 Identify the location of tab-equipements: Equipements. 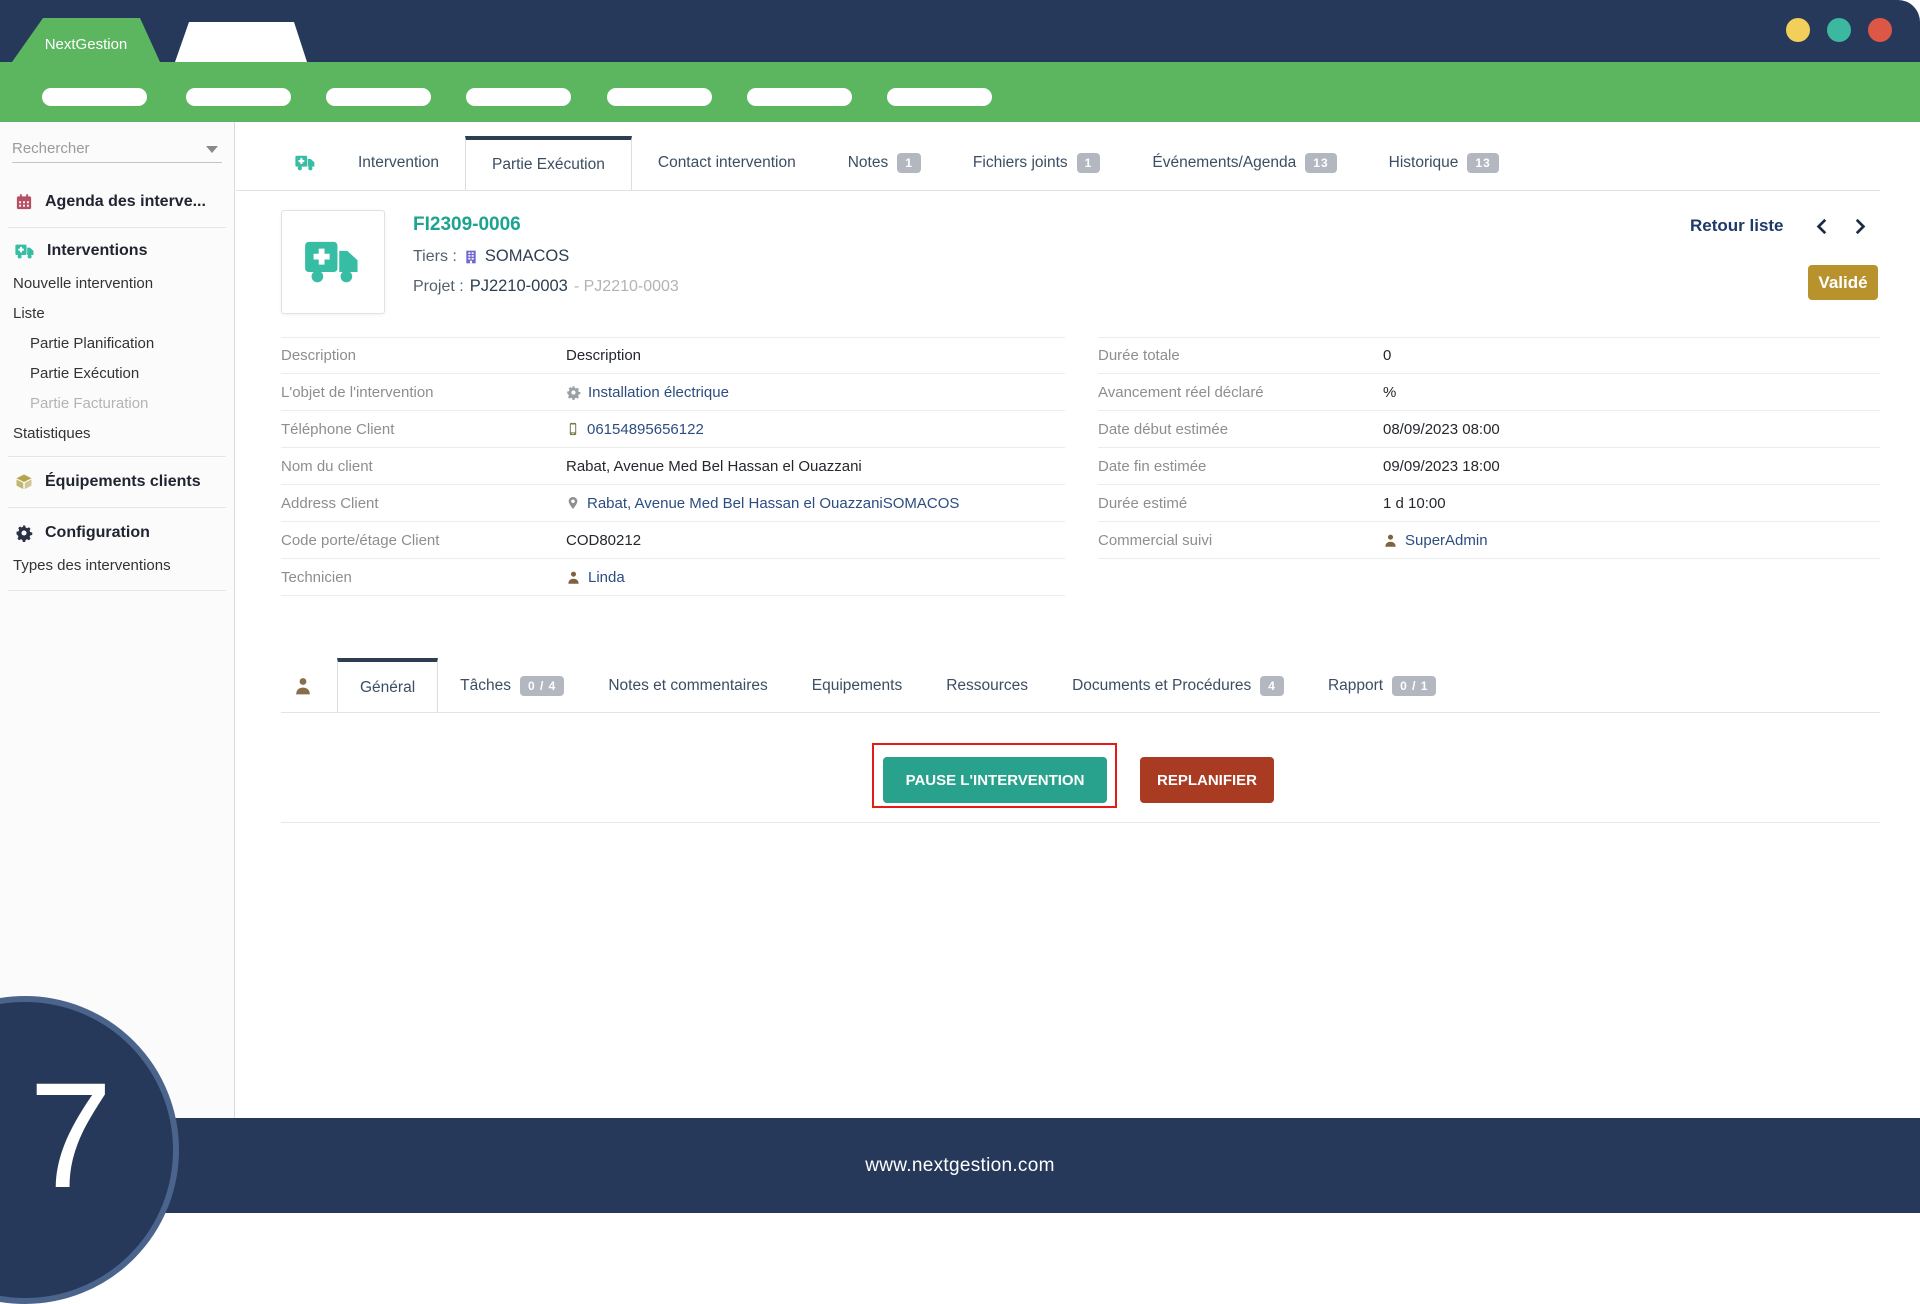
(857, 685).